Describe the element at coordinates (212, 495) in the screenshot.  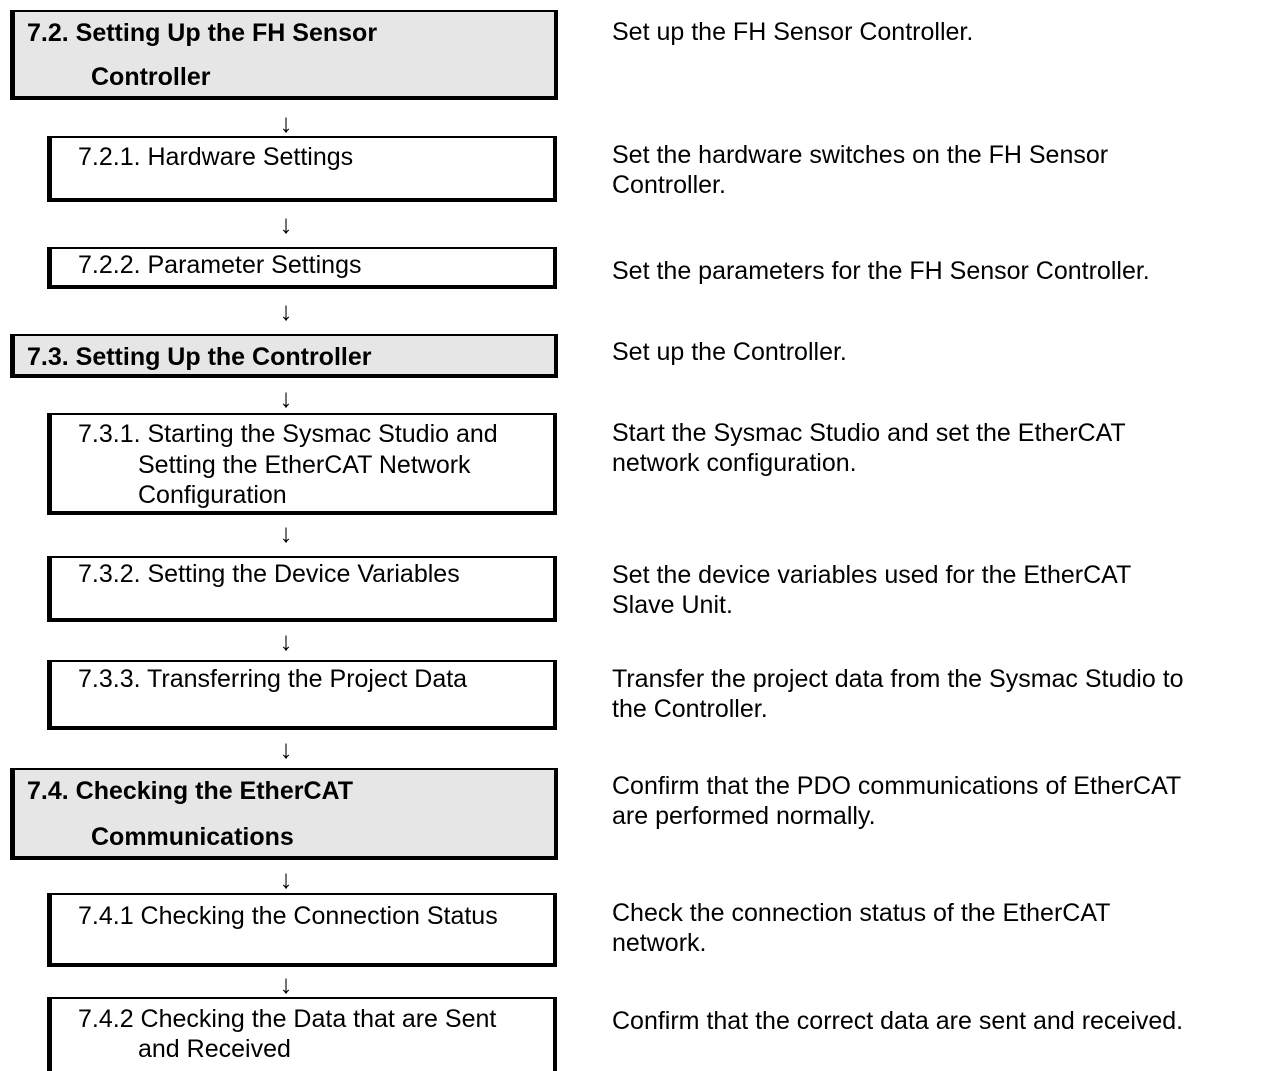
I see `step-title-line: Configuration` at that location.